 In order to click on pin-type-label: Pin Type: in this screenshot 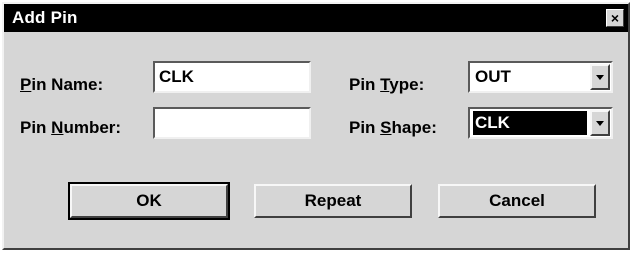, I will do `click(386, 85)`.